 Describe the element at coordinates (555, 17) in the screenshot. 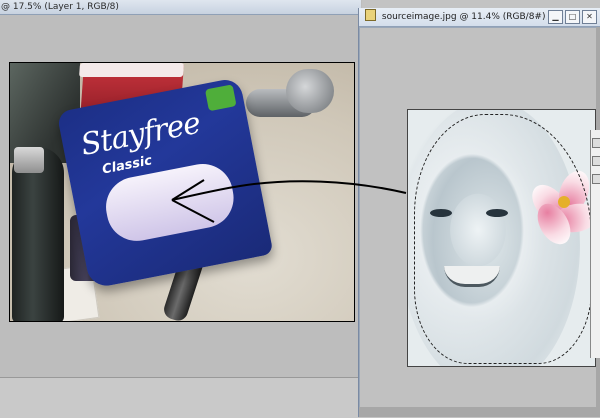

I see `minimize-icon: ▁` at that location.